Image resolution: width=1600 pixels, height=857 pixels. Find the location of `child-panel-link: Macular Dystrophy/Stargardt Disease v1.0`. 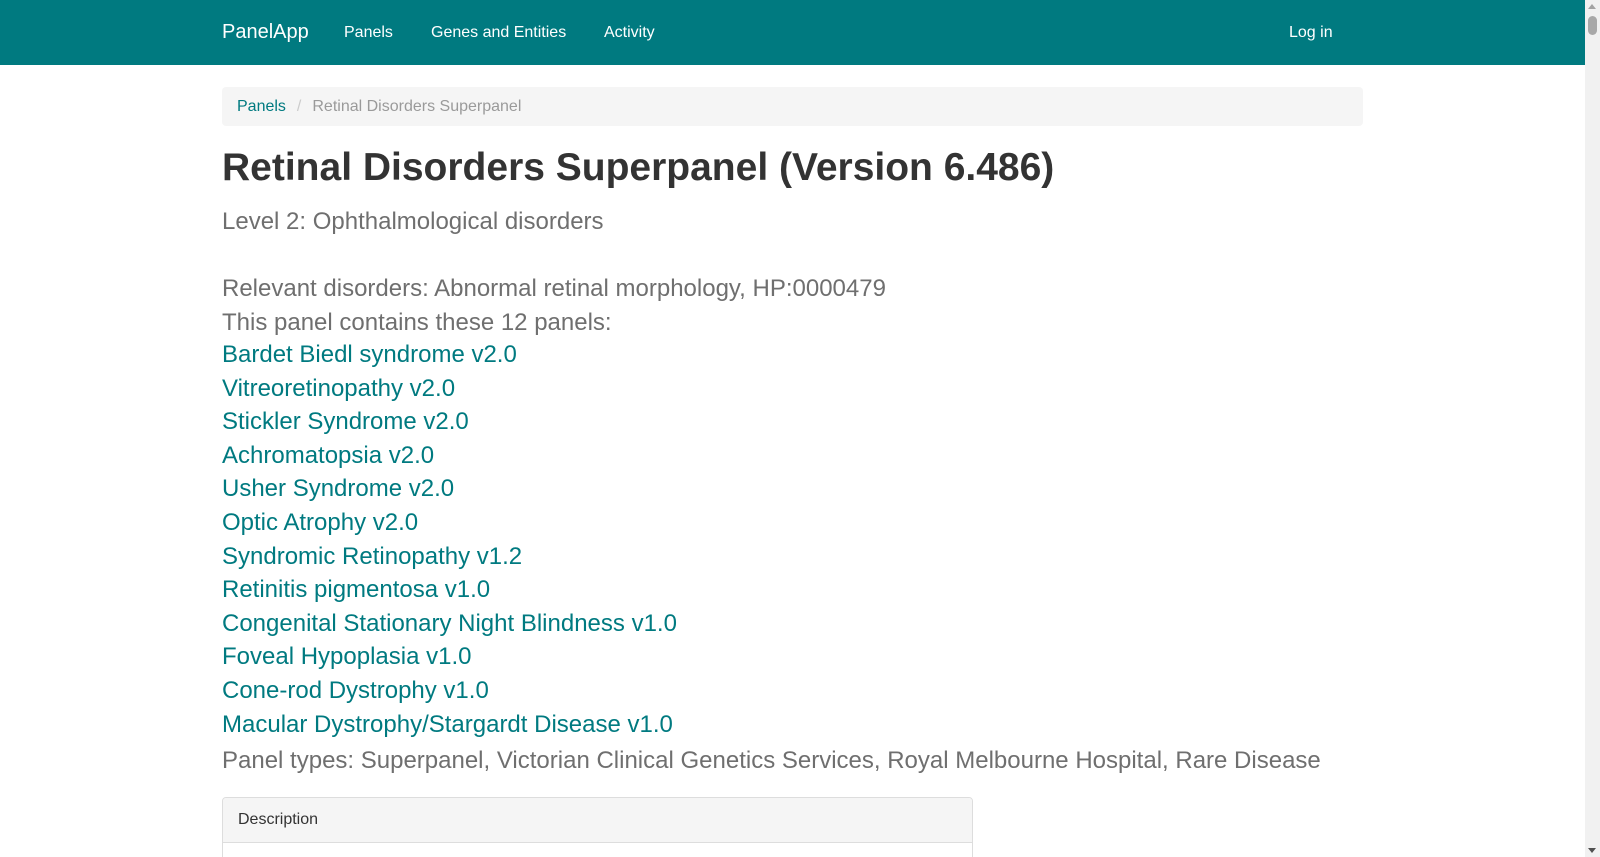

child-panel-link: Macular Dystrophy/Stargardt Disease v1.0 is located at coordinates (449, 725).